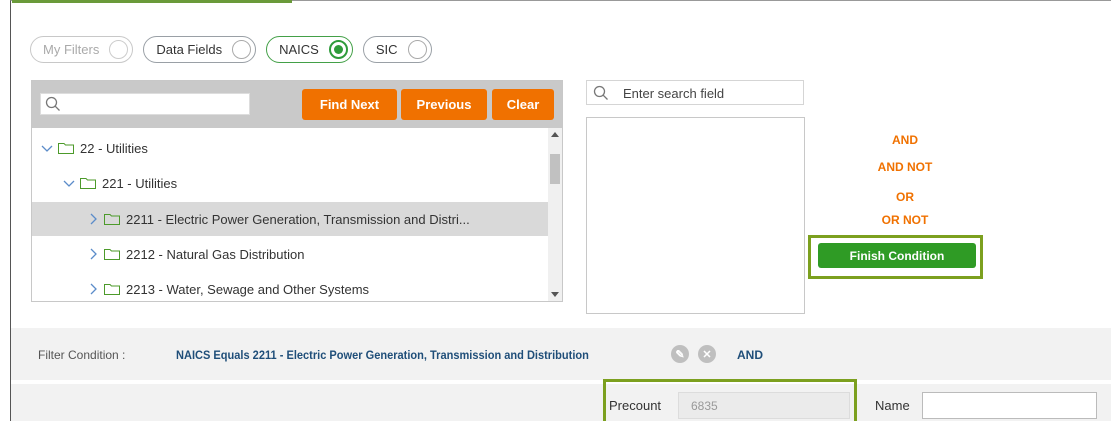  Describe the element at coordinates (905, 167) in the screenshot. I see `operator-and-not: AND NOT` at that location.